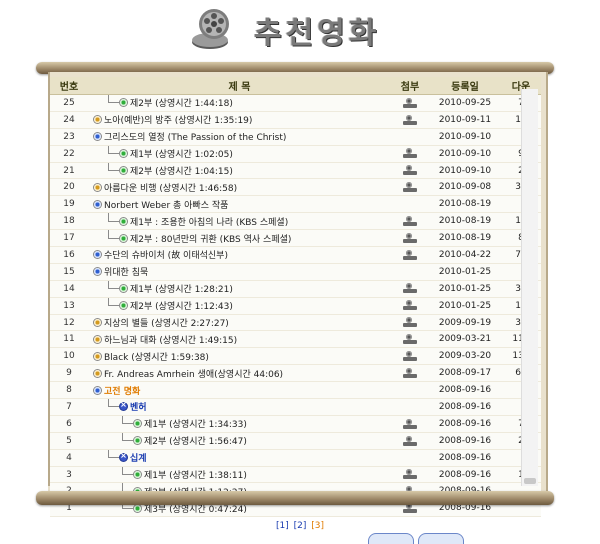 Image resolution: width=600 pixels, height=544 pixels. What do you see at coordinates (465, 390) in the screenshot?
I see `row-date: 2008-09-16` at bounding box center [465, 390].